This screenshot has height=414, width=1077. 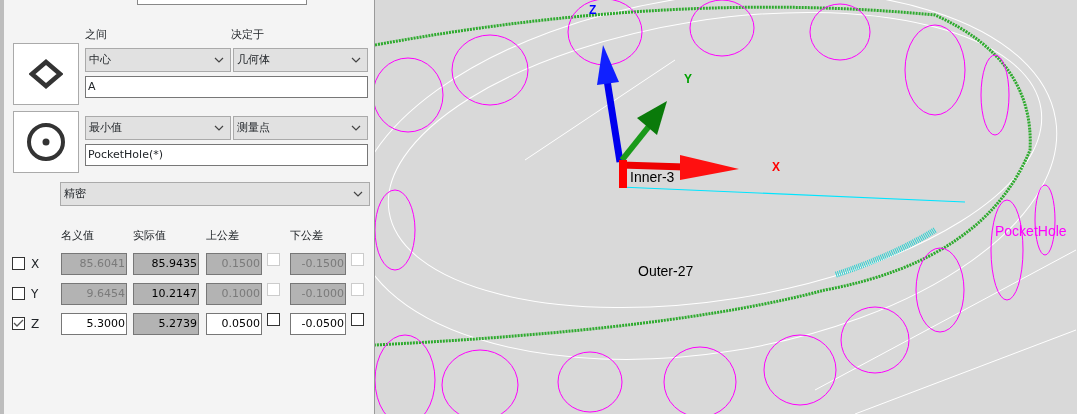 What do you see at coordinates (300, 128) in the screenshot?
I see `dropdown: 测量点` at bounding box center [300, 128].